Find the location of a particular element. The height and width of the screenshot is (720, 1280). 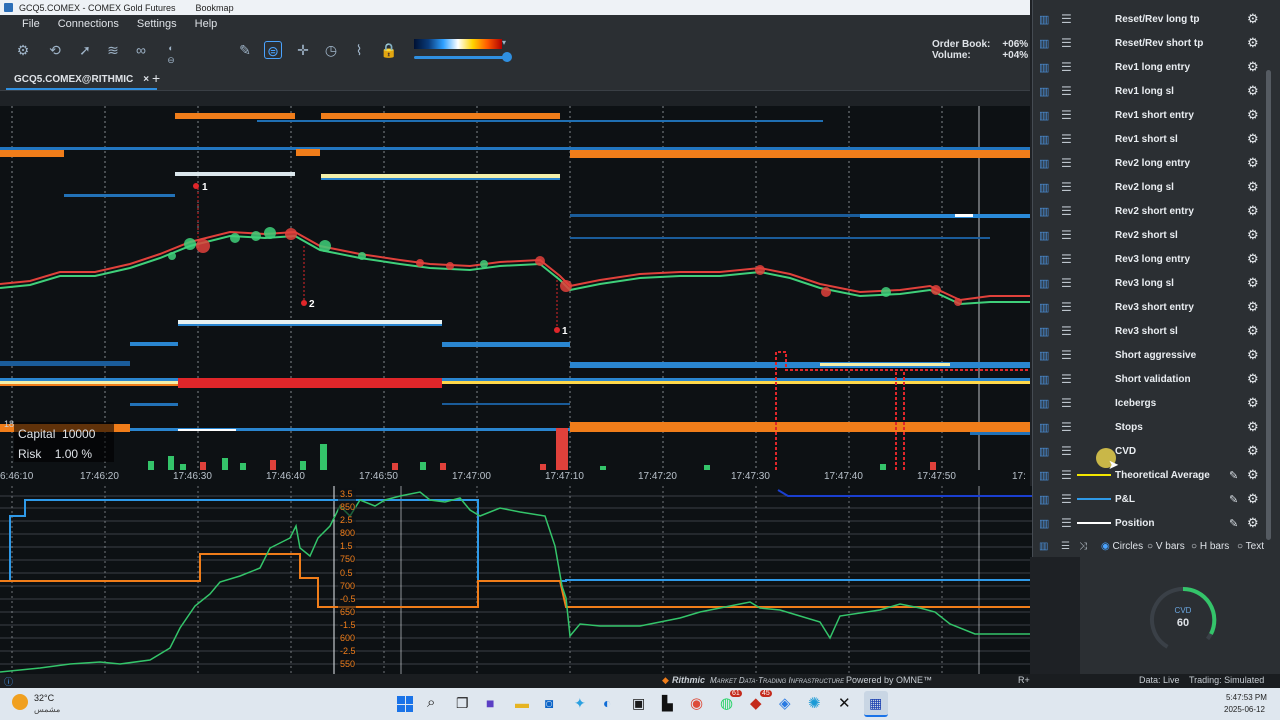

indicator-row: ▥ ☰ Icebergs ⚙ is located at coordinates (1153, 403).